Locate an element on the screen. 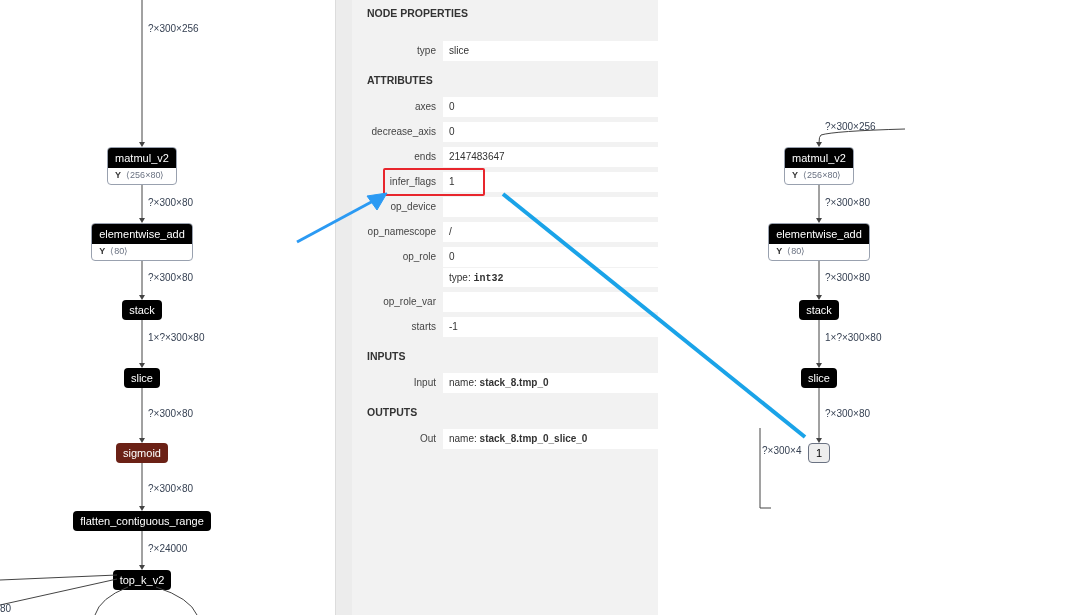 The width and height of the screenshot is (1080, 615). property-value: name: stack_8.tmp_0 is located at coordinates (550, 383).